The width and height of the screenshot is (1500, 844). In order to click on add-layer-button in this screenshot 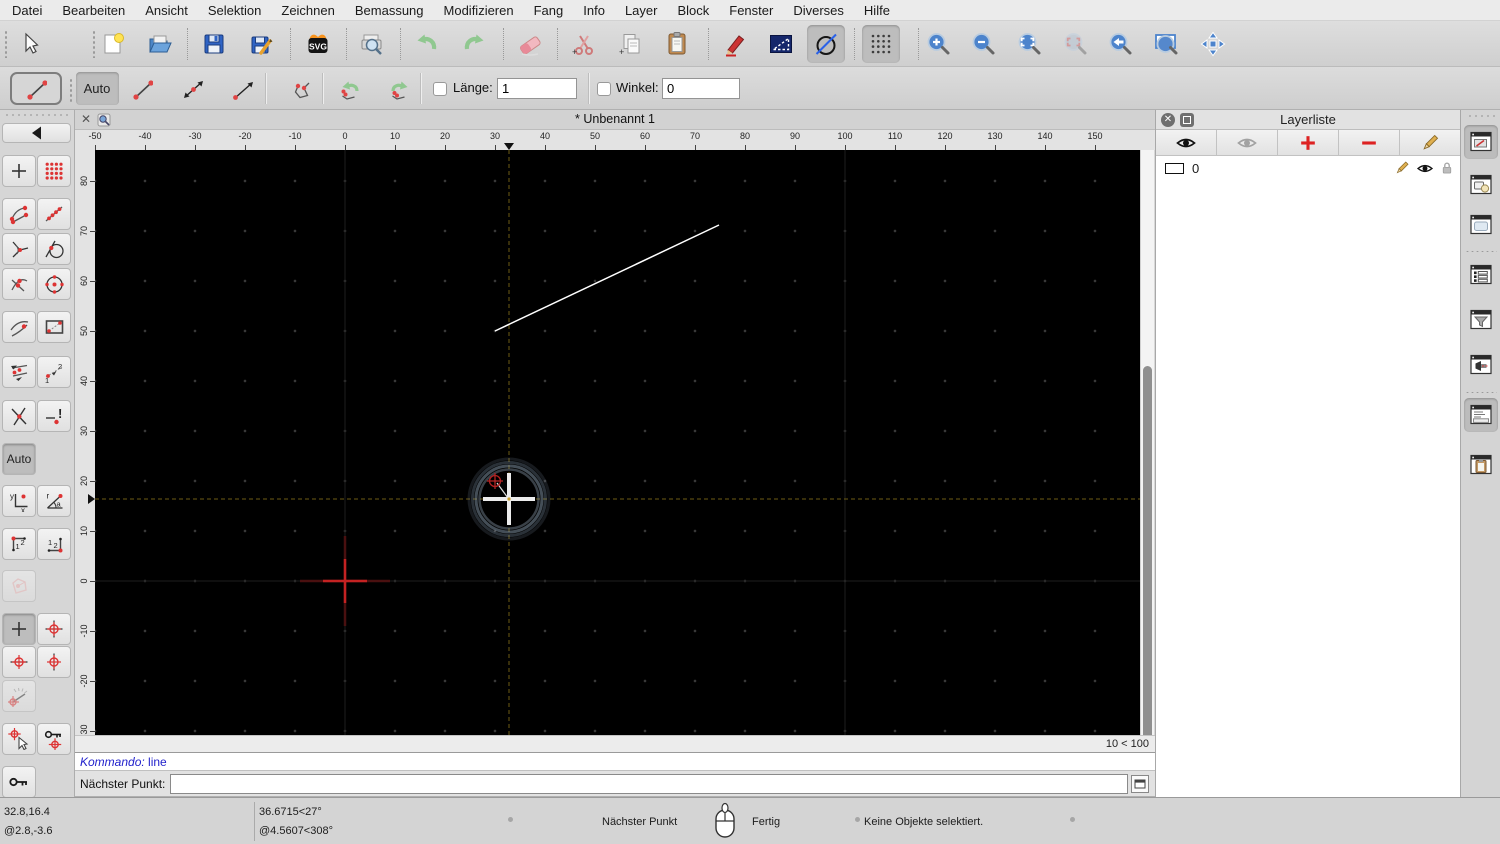, I will do `click(1308, 142)`.